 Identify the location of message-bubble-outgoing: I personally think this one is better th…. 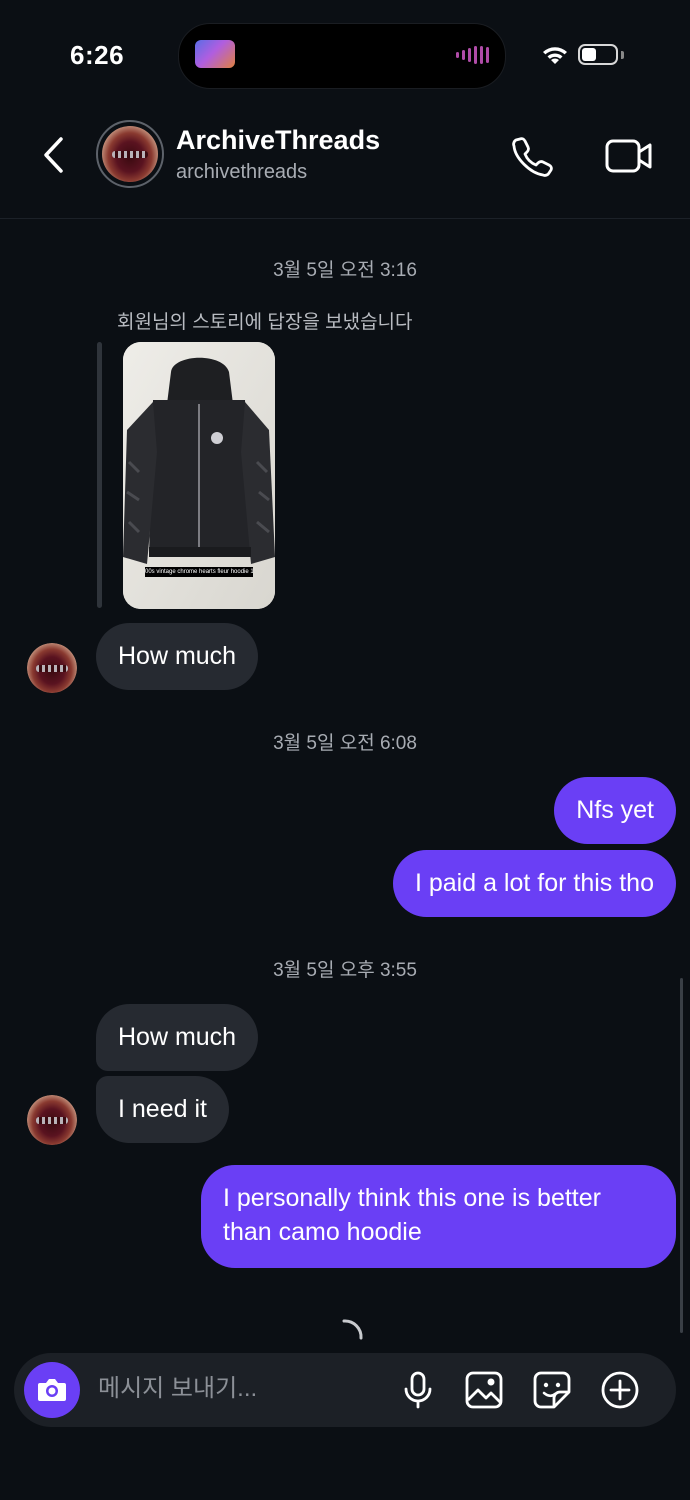
(438, 1216).